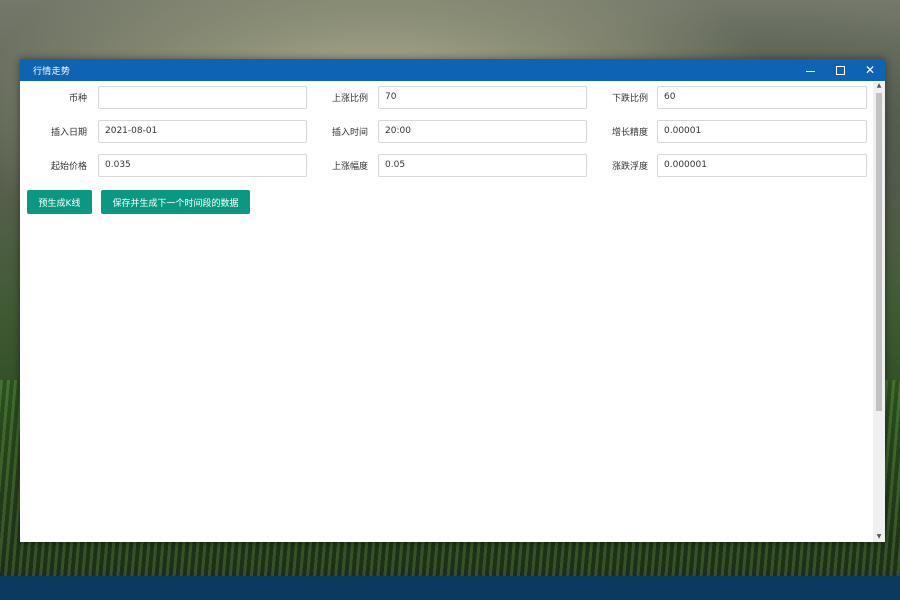 The image size is (900, 600). I want to click on minimize-icon, so click(810, 71).